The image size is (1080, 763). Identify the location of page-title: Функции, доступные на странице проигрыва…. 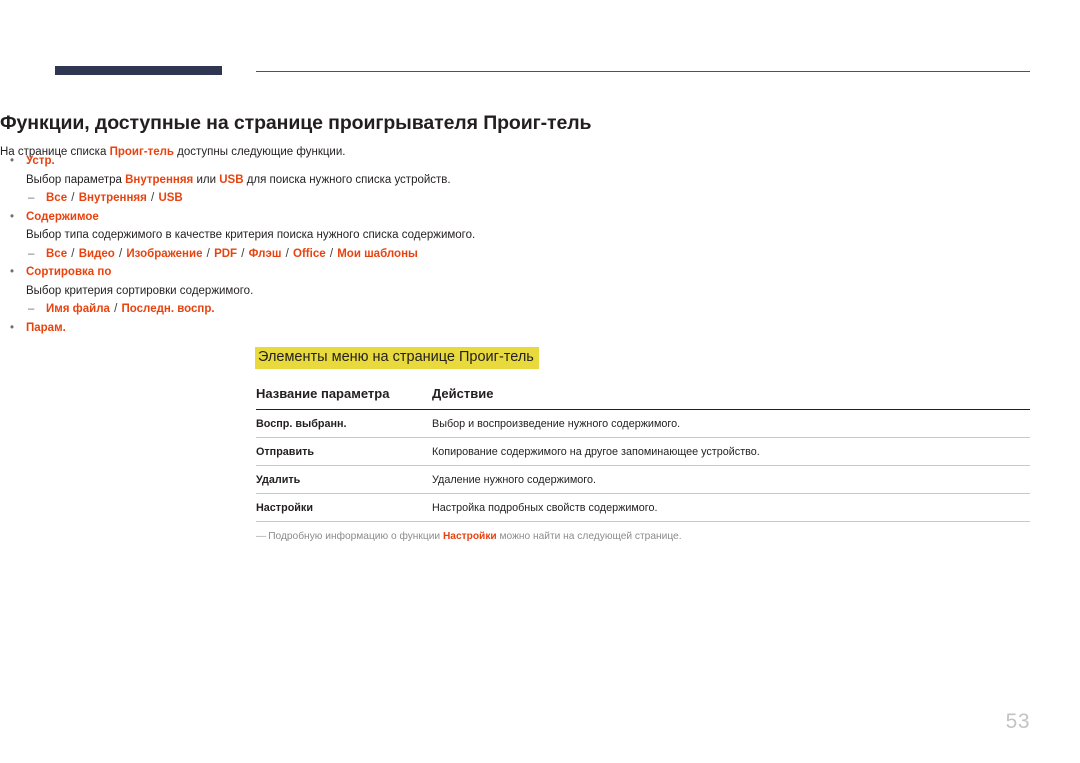
(296, 123).